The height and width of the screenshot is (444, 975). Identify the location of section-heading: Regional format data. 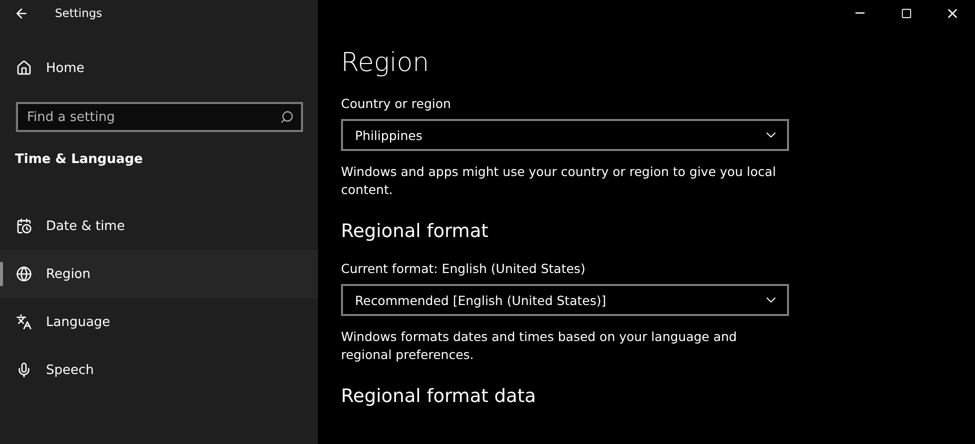
(439, 396).